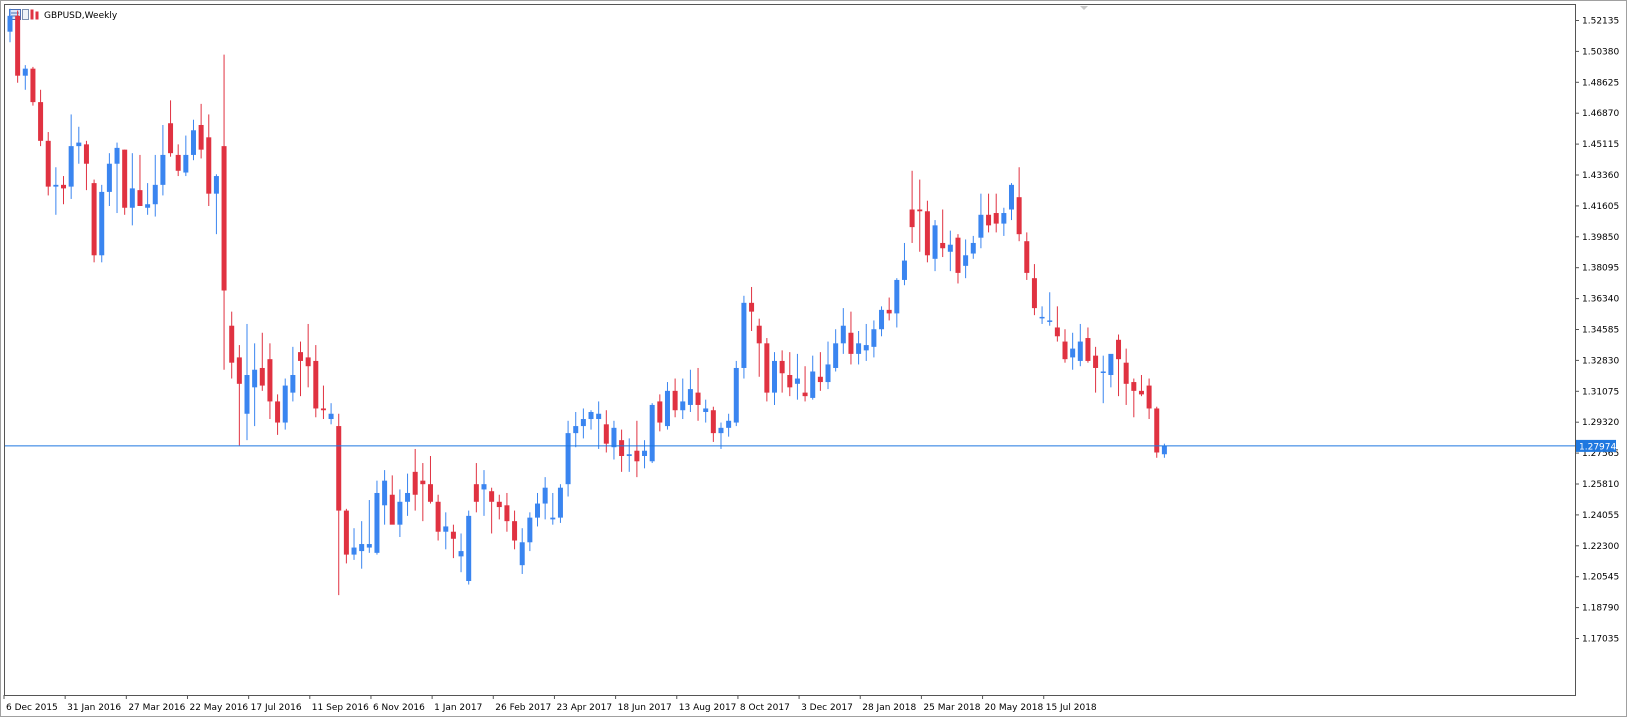 This screenshot has width=1627, height=717. What do you see at coordinates (827, 708) in the screenshot?
I see `time-tick-label: 3 Dec 2017` at bounding box center [827, 708].